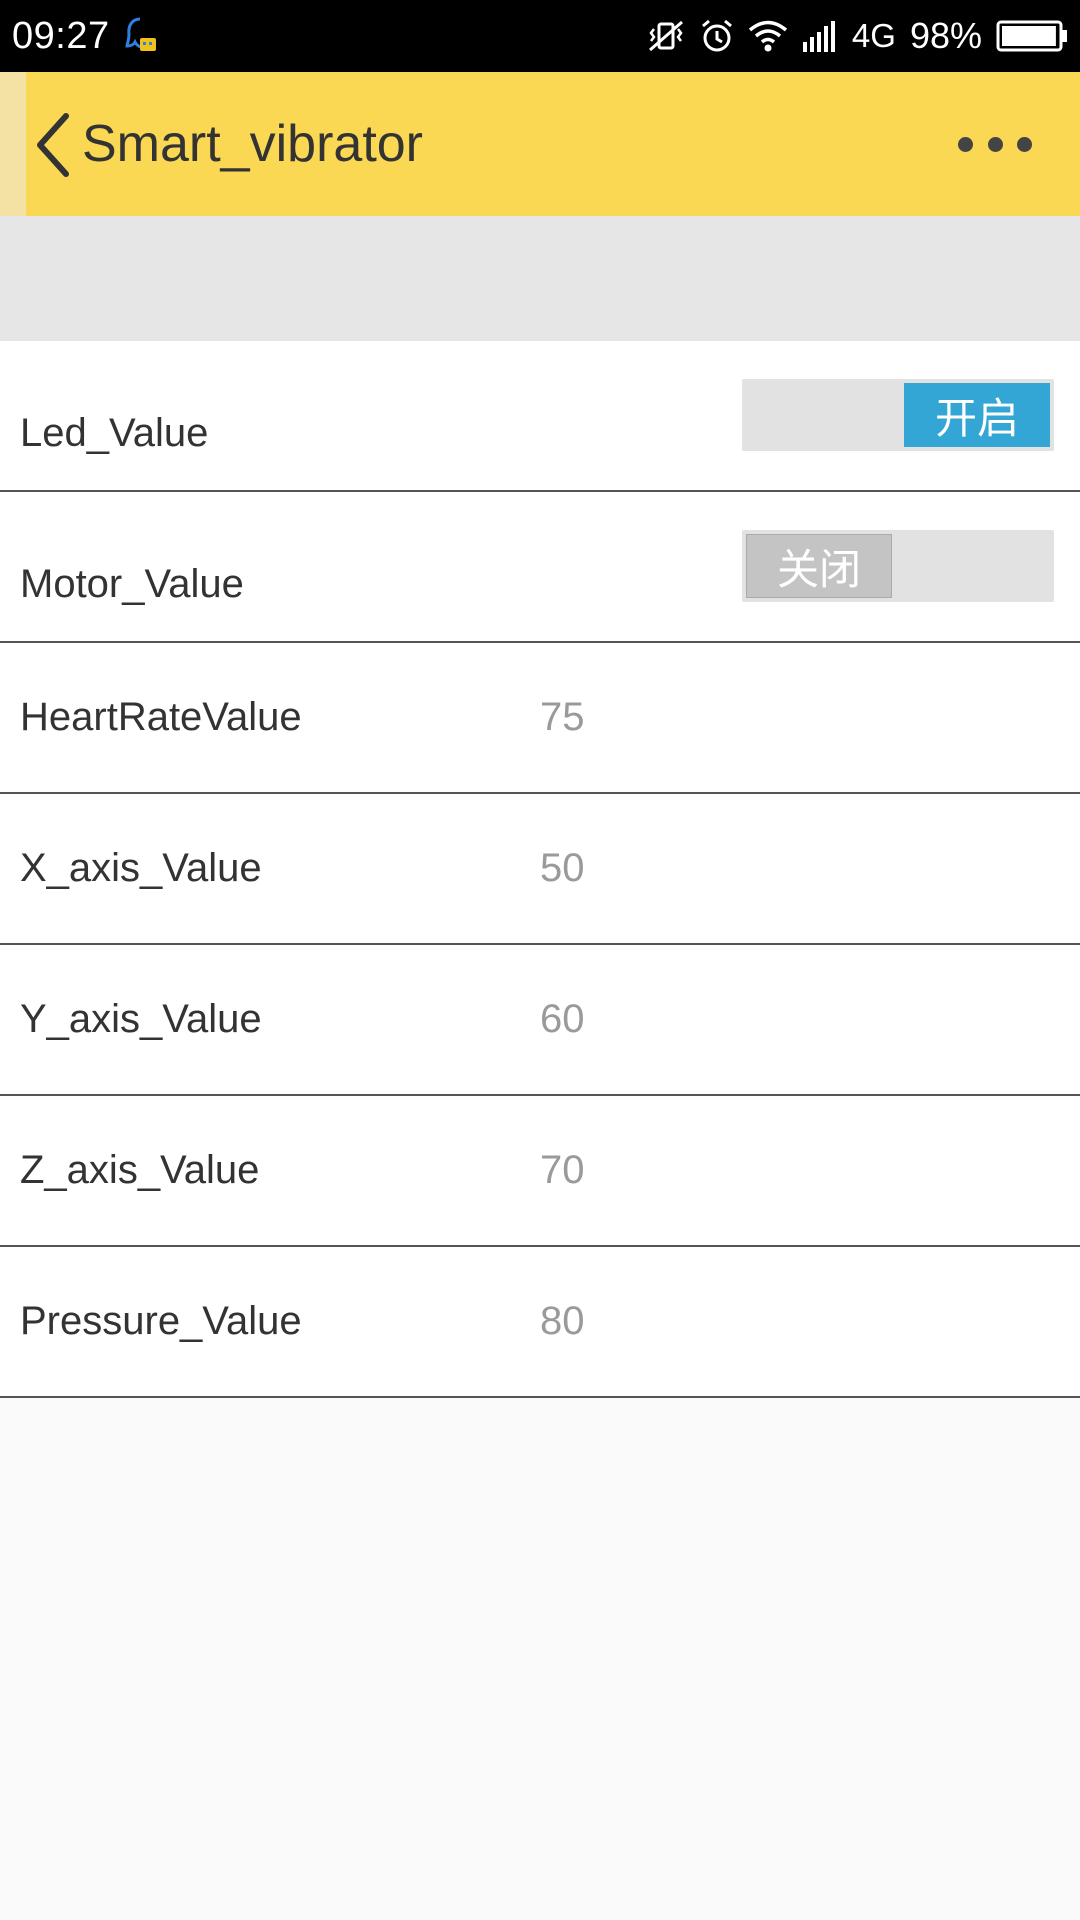 This screenshot has height=1920, width=1080. I want to click on battery-icon, so click(1032, 36).